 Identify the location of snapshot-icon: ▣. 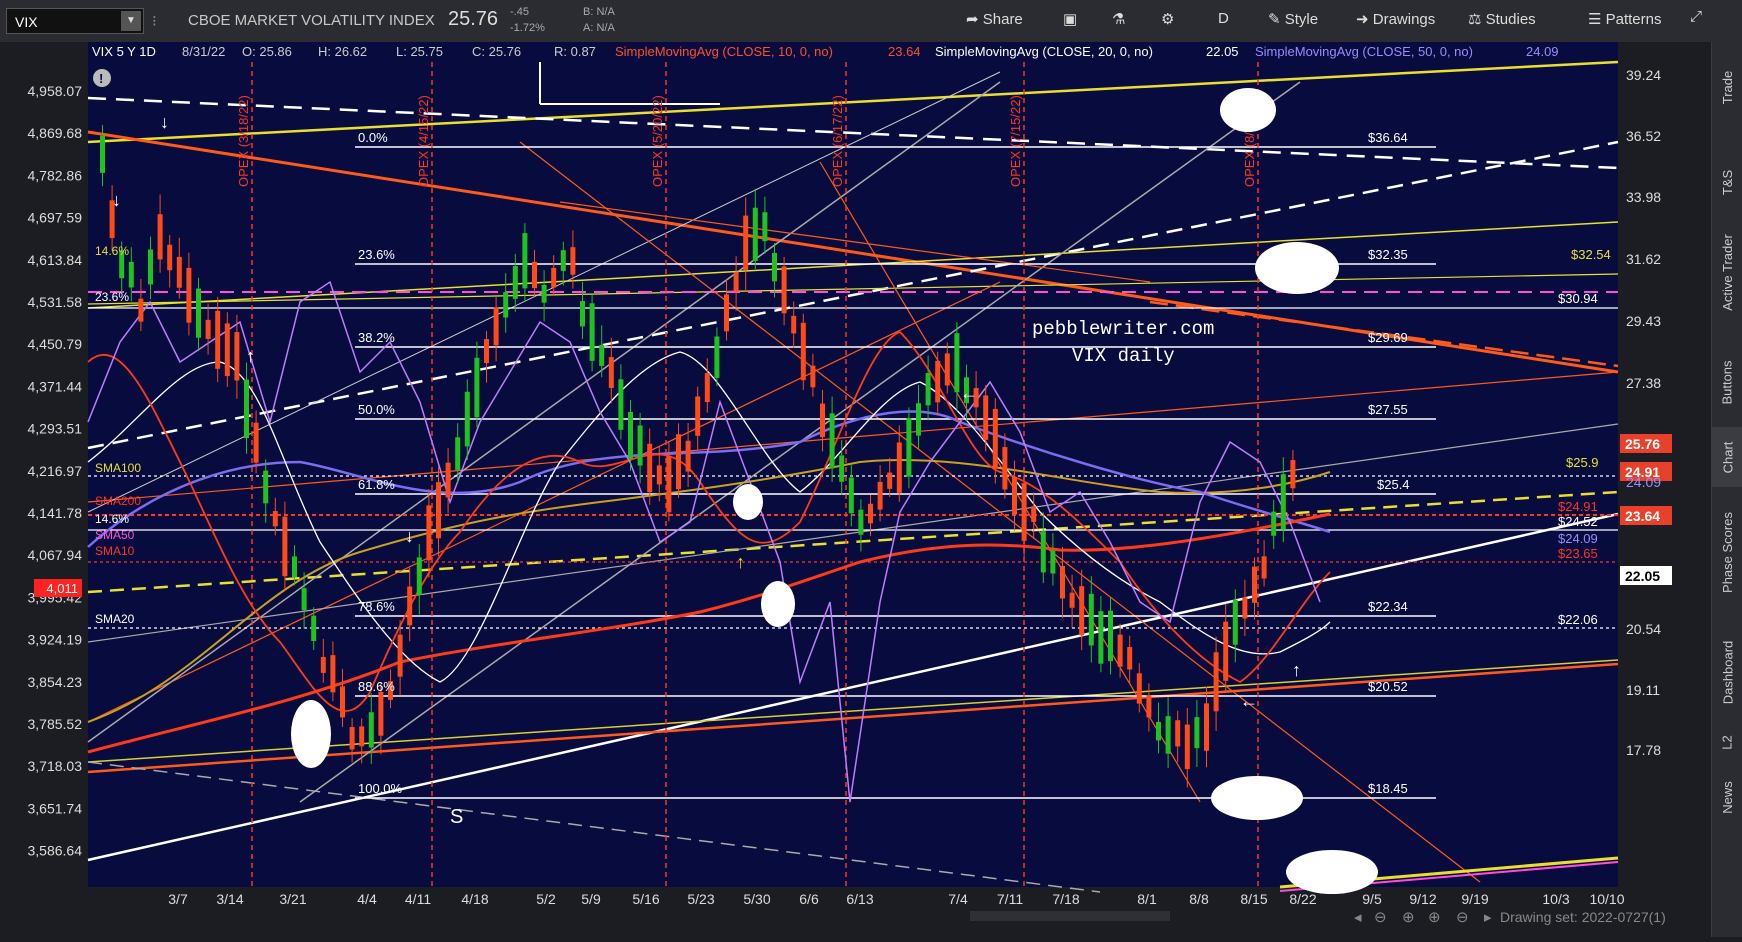
(1070, 19).